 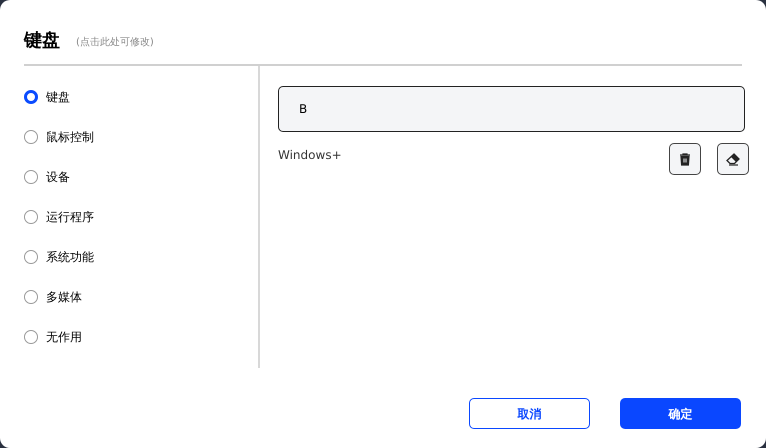 I want to click on eraser-icon, so click(x=733, y=159).